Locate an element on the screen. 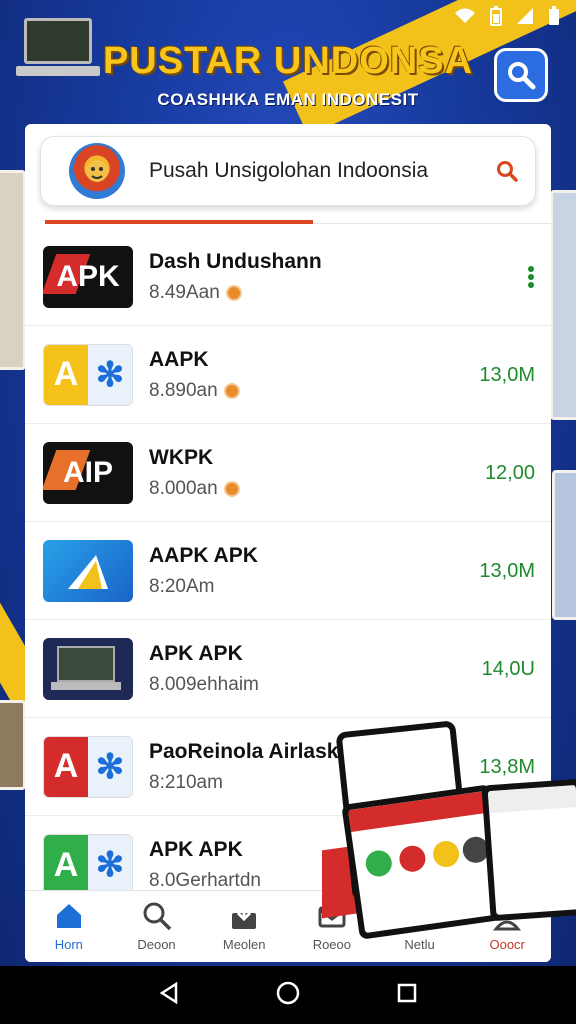 This screenshot has height=1024, width=576. search-bar: Pusah Unsigolohan Indoonsia is located at coordinates (288, 171).